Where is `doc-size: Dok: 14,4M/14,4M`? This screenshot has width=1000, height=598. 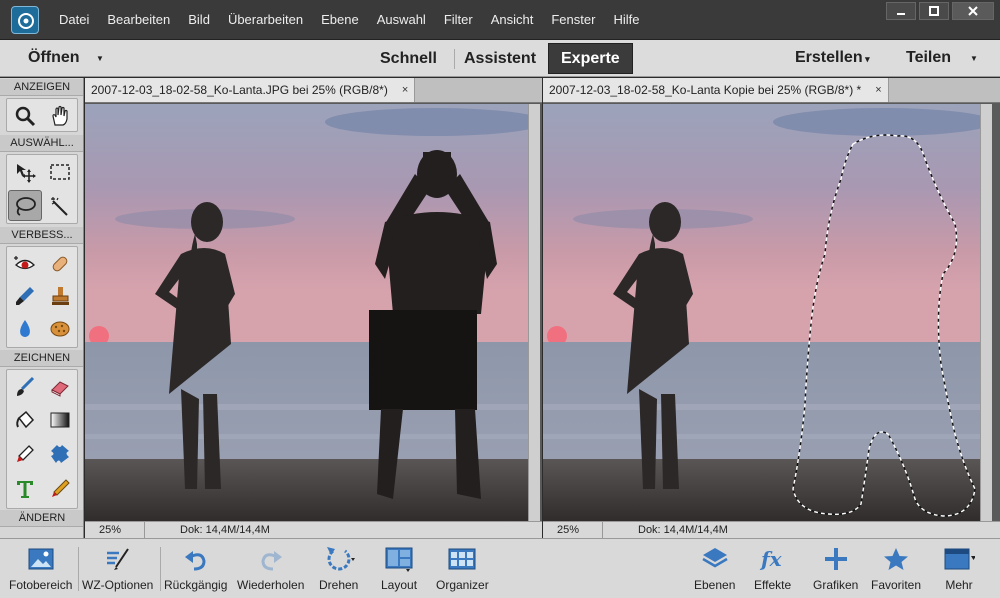 doc-size: Dok: 14,4M/14,4M is located at coordinates (225, 530).